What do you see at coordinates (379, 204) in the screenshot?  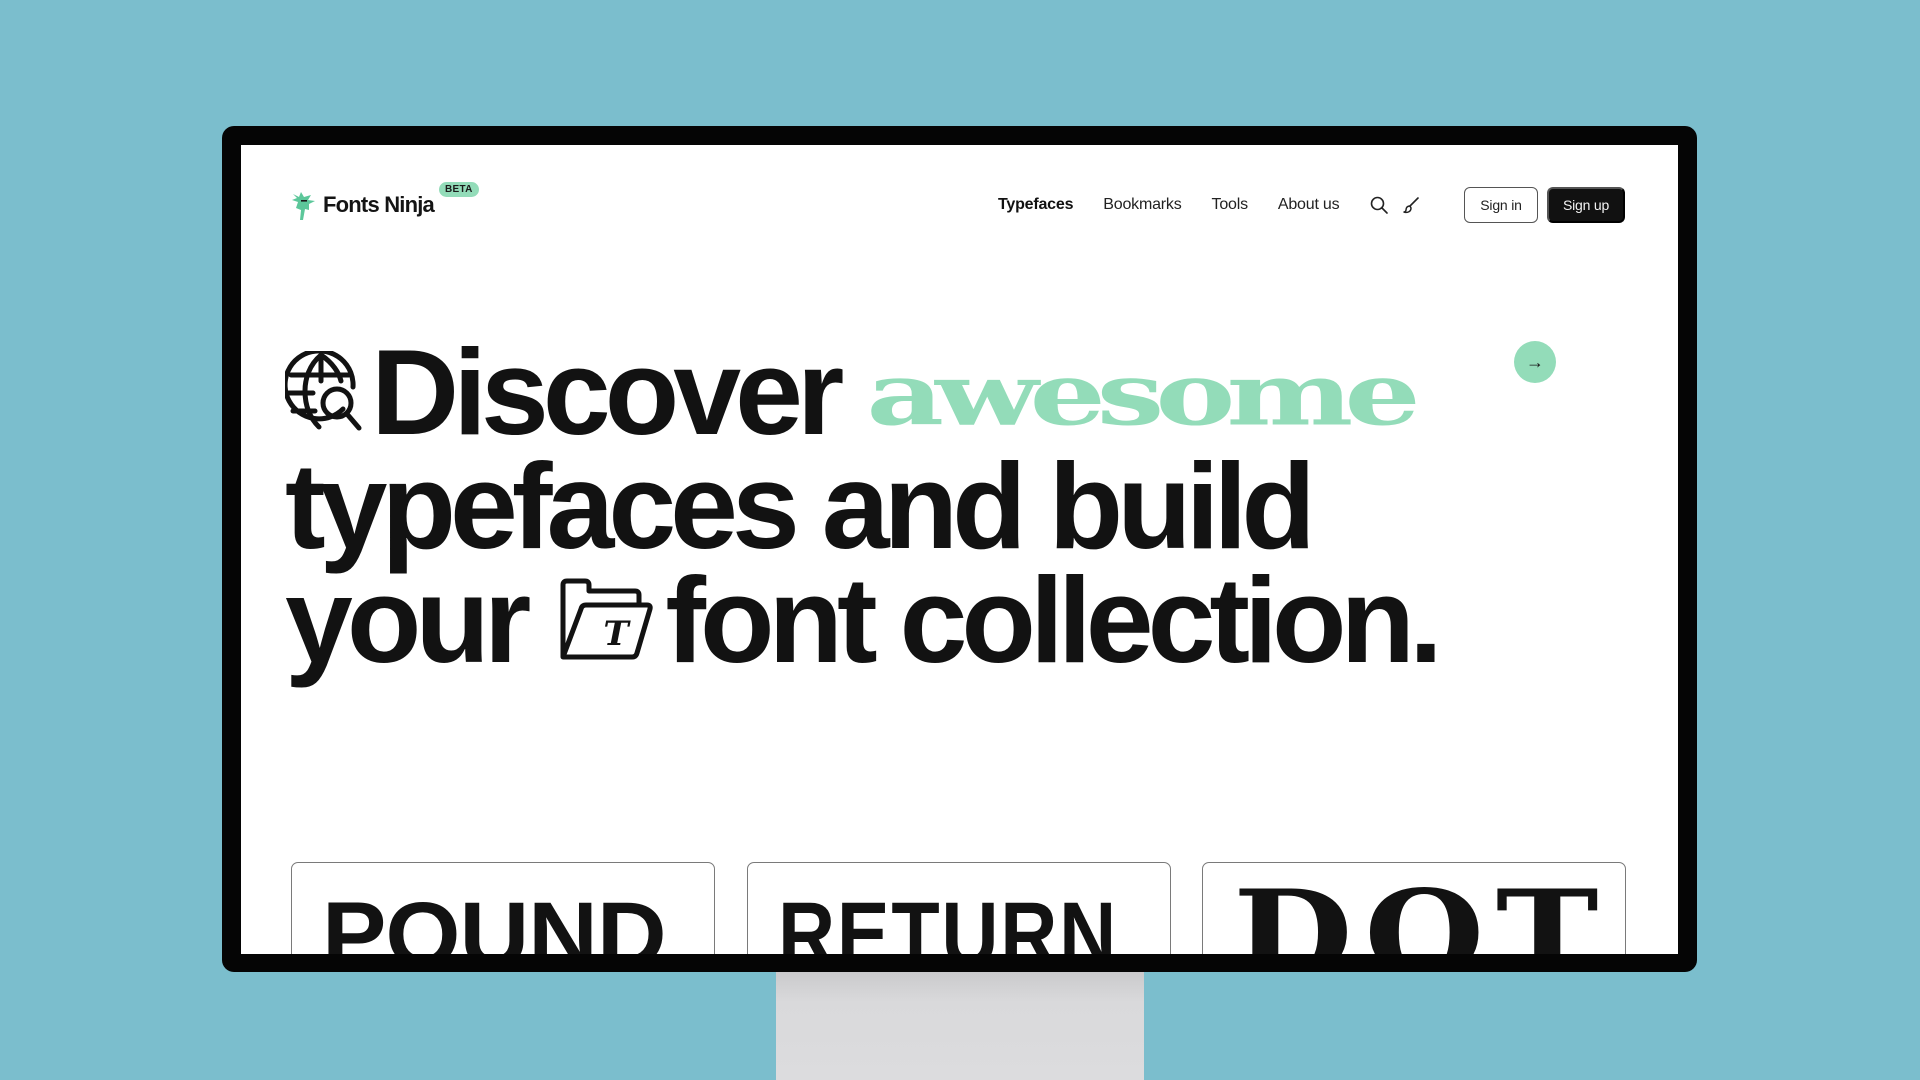 I see `brand-name: Fonts Ninja` at bounding box center [379, 204].